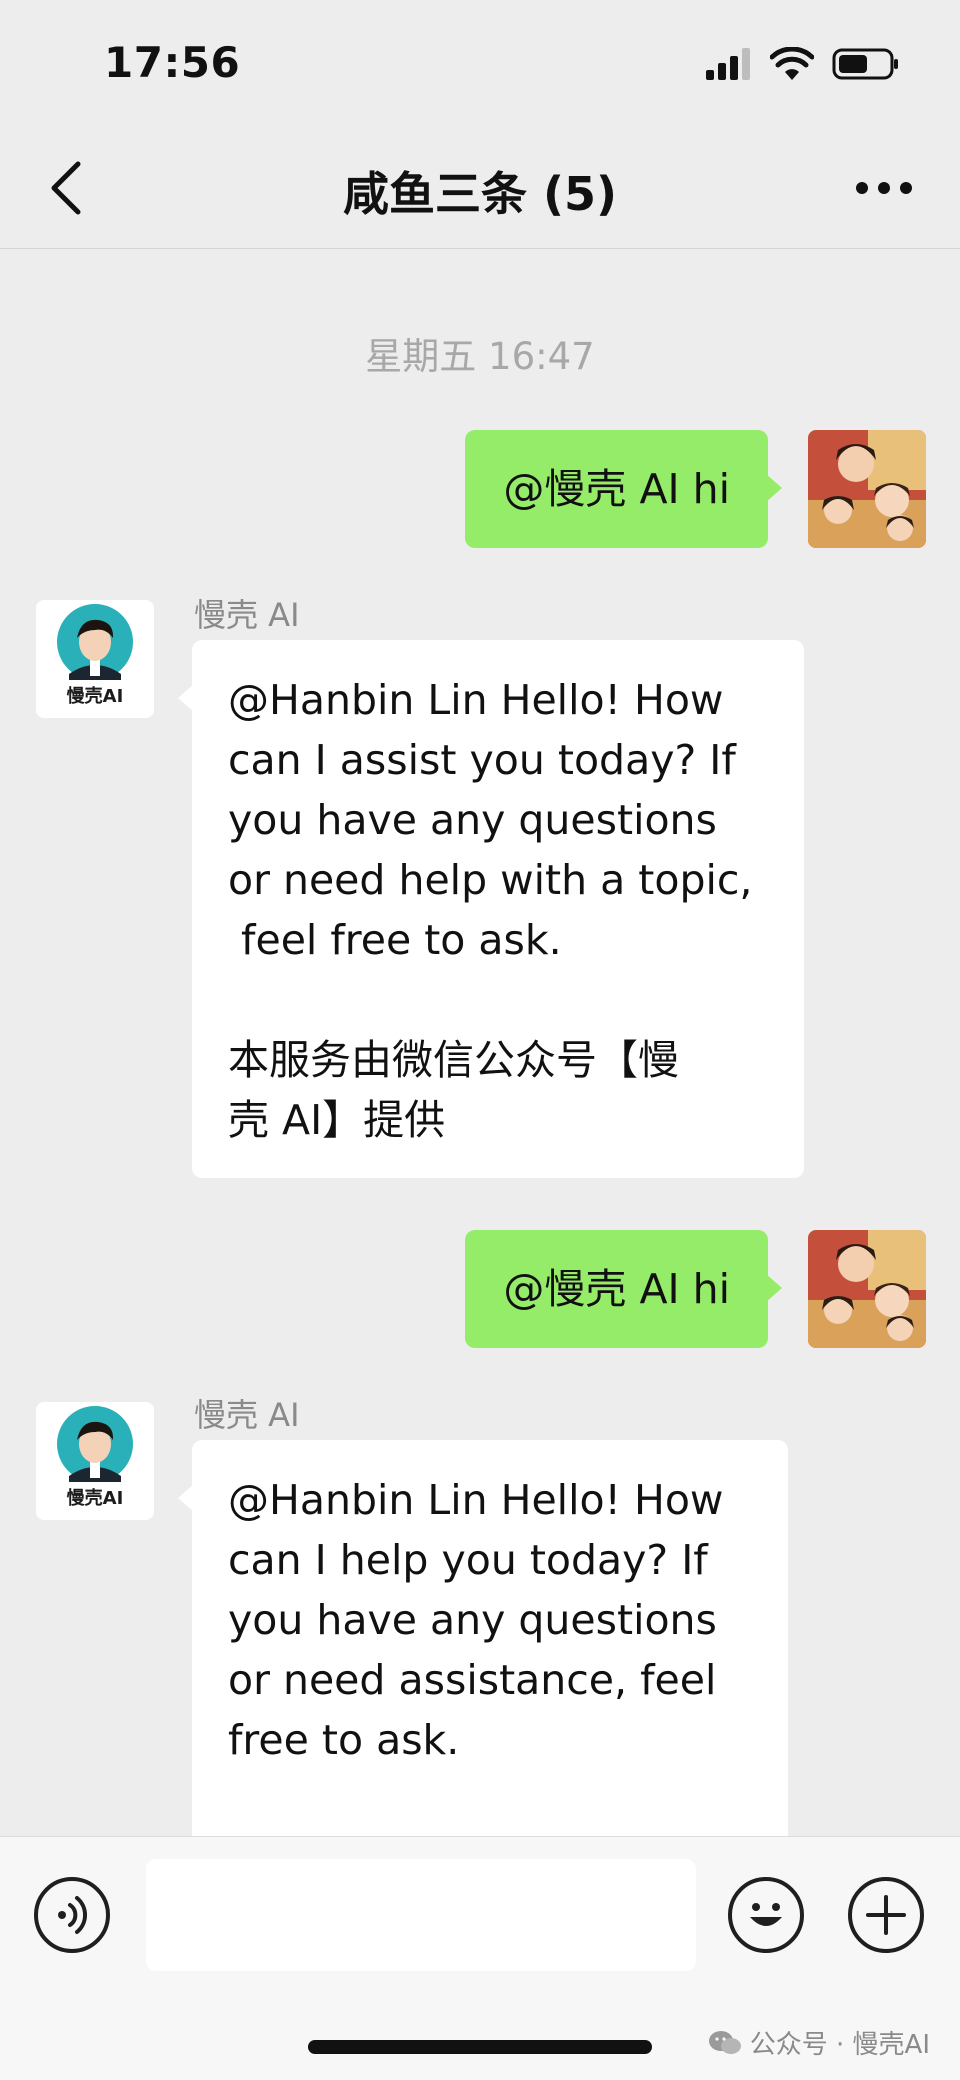 This screenshot has height=2080, width=960. Describe the element at coordinates (480, 356) in the screenshot. I see `message-timestamp: 星期五 16:47` at that location.